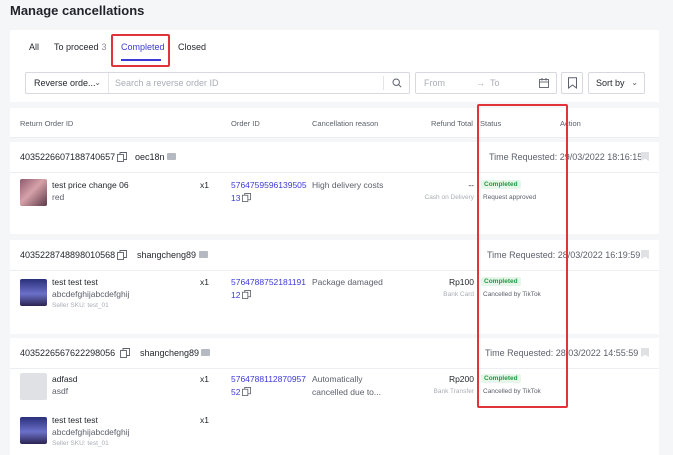  What do you see at coordinates (167, 83) in the screenshot?
I see `search-input: Search a reverse order ID` at bounding box center [167, 83].